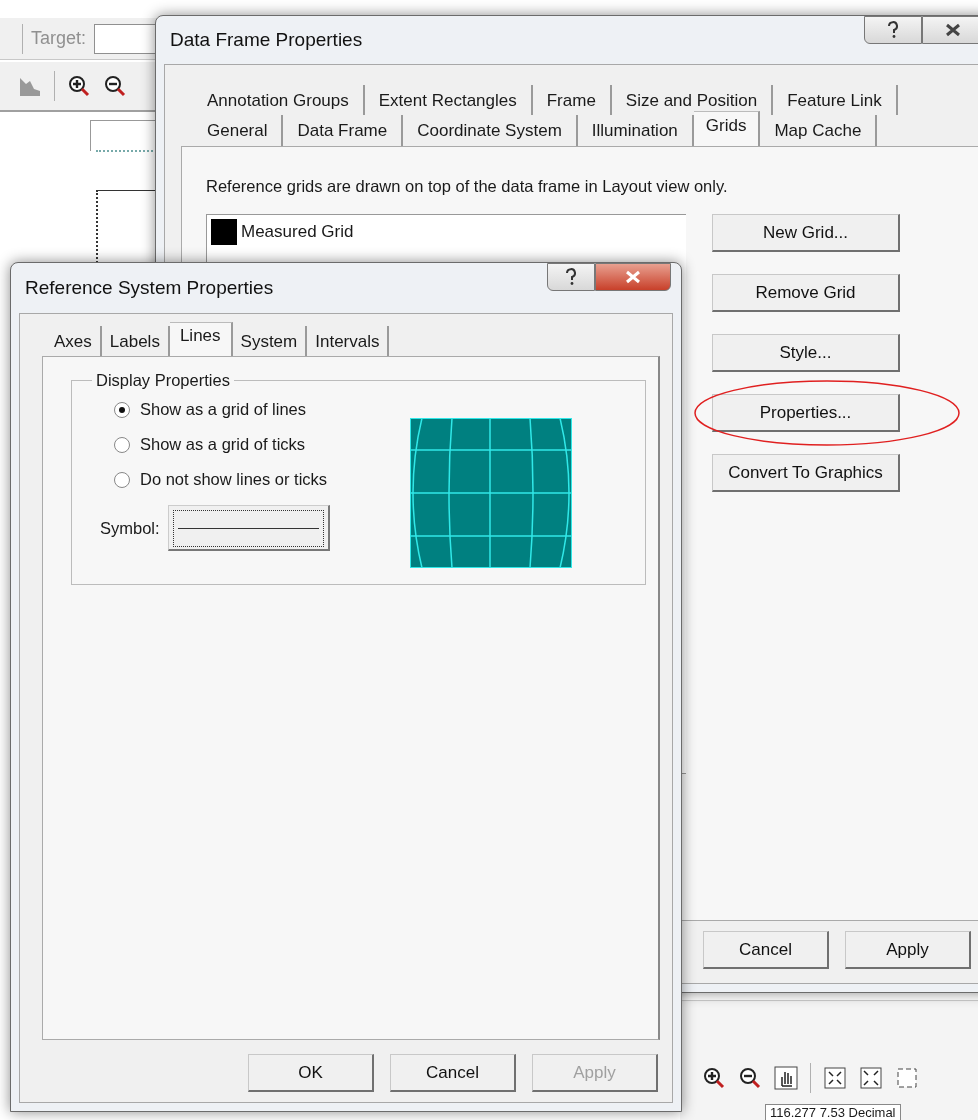 This screenshot has width=978, height=1120. I want to click on dialog-button: Convert To Graphics, so click(806, 473).